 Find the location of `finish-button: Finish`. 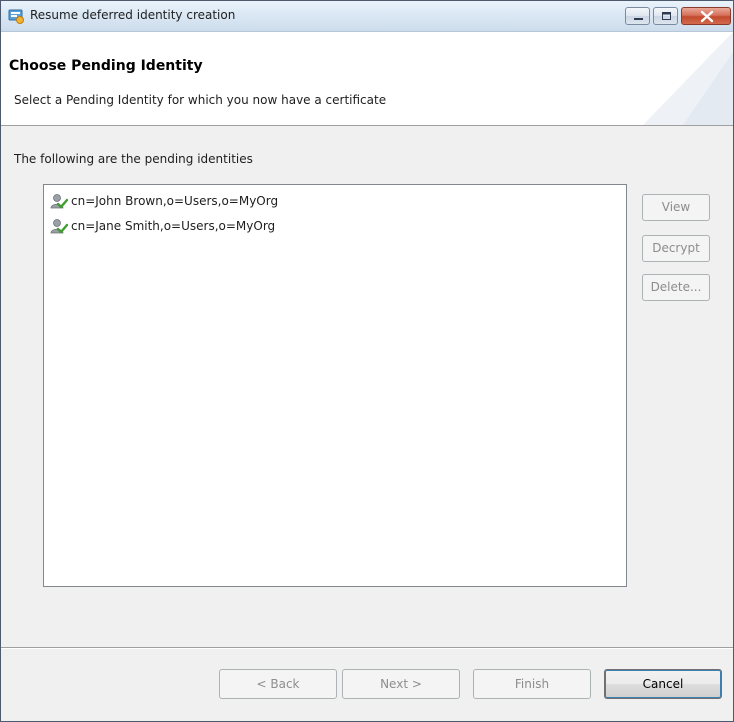

finish-button: Finish is located at coordinates (532, 684).